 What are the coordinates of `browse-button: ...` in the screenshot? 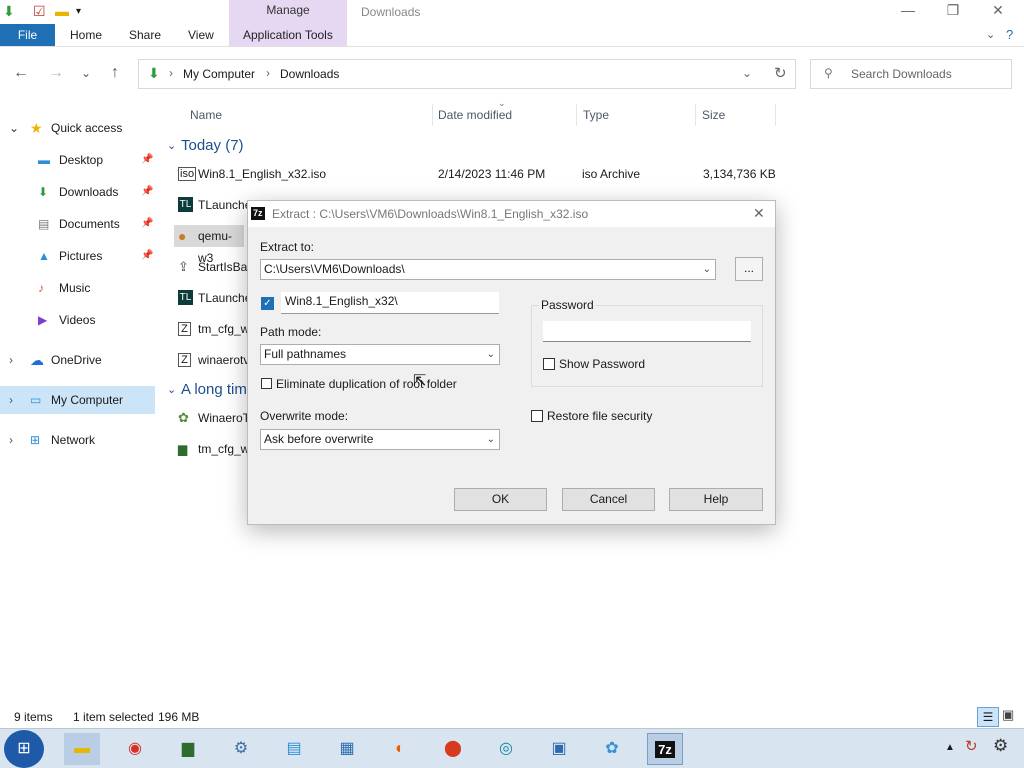 It's located at (749, 269).